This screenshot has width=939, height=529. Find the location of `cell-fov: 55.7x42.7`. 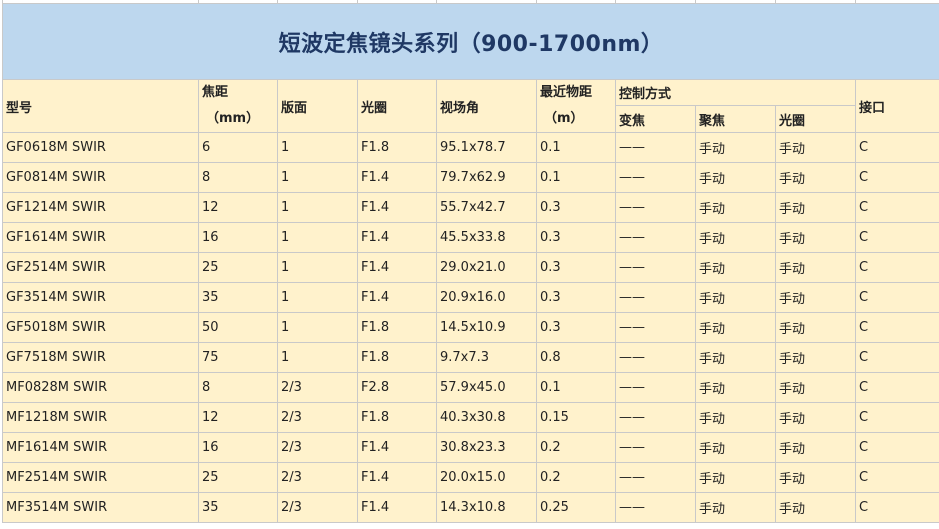

cell-fov: 55.7x42.7 is located at coordinates (486, 207).